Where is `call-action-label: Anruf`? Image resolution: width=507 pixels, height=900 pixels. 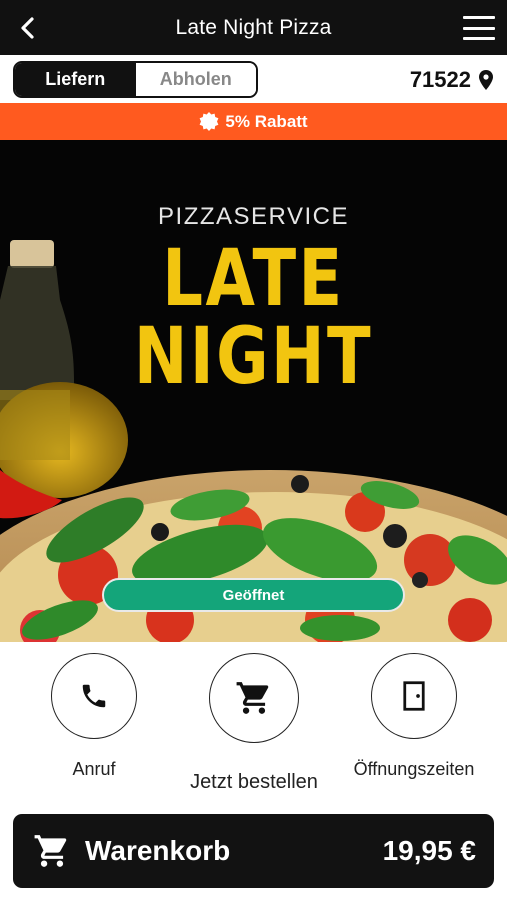 call-action-label: Anruf is located at coordinates (94, 769).